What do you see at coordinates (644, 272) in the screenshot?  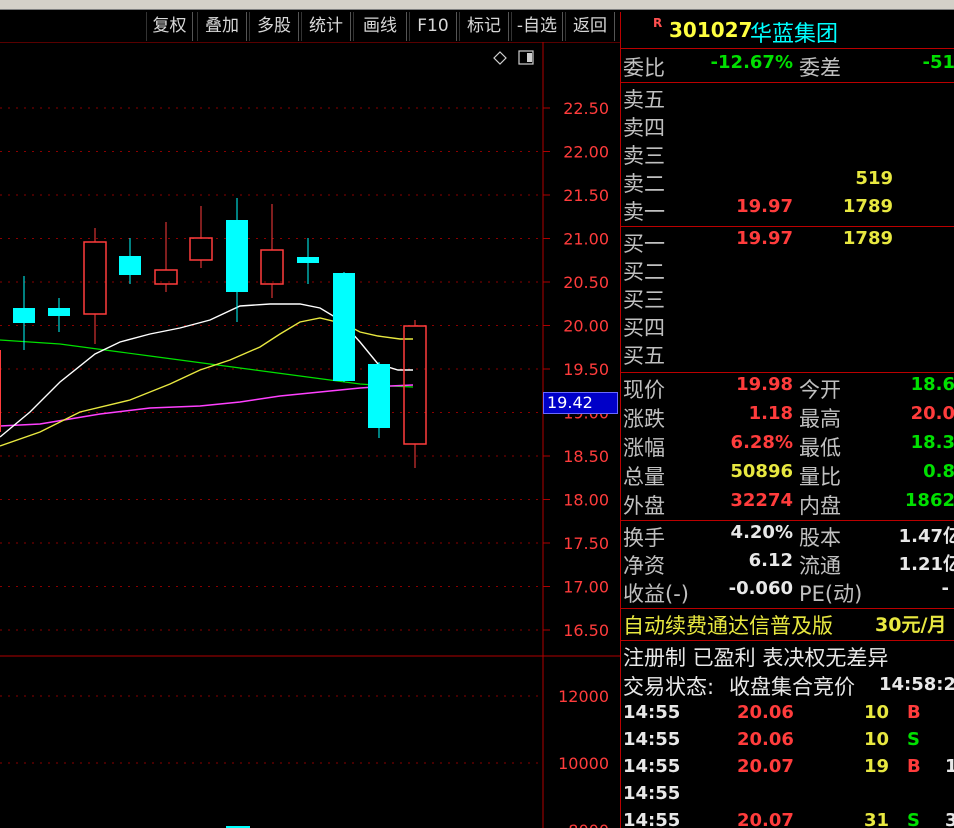 I see `buy-2-label: 买二` at bounding box center [644, 272].